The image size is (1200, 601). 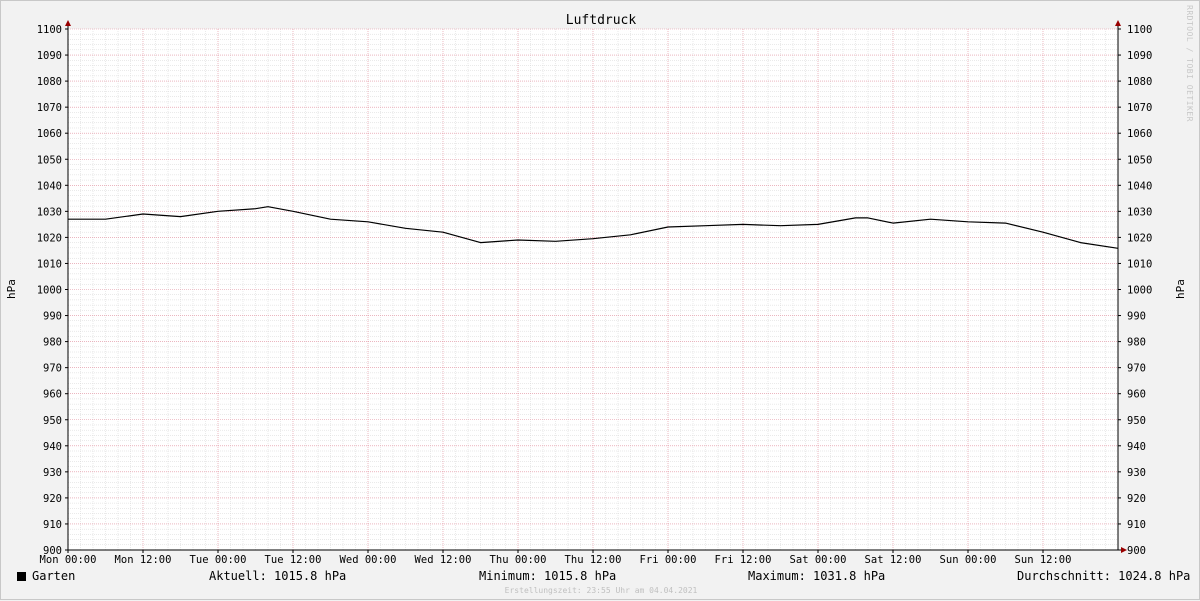 I want to click on rrdtool-watermark: RRDTOOL / TOBI OETIKER, so click(x=1189, y=63).